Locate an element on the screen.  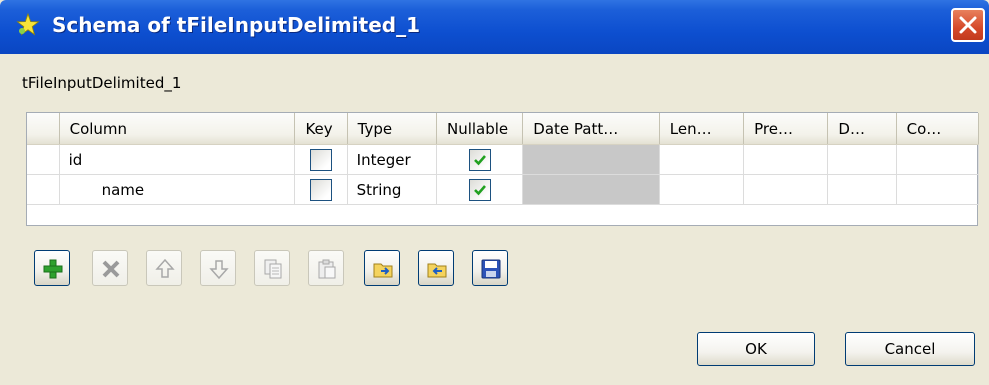
move-up-button is located at coordinates (164, 268).